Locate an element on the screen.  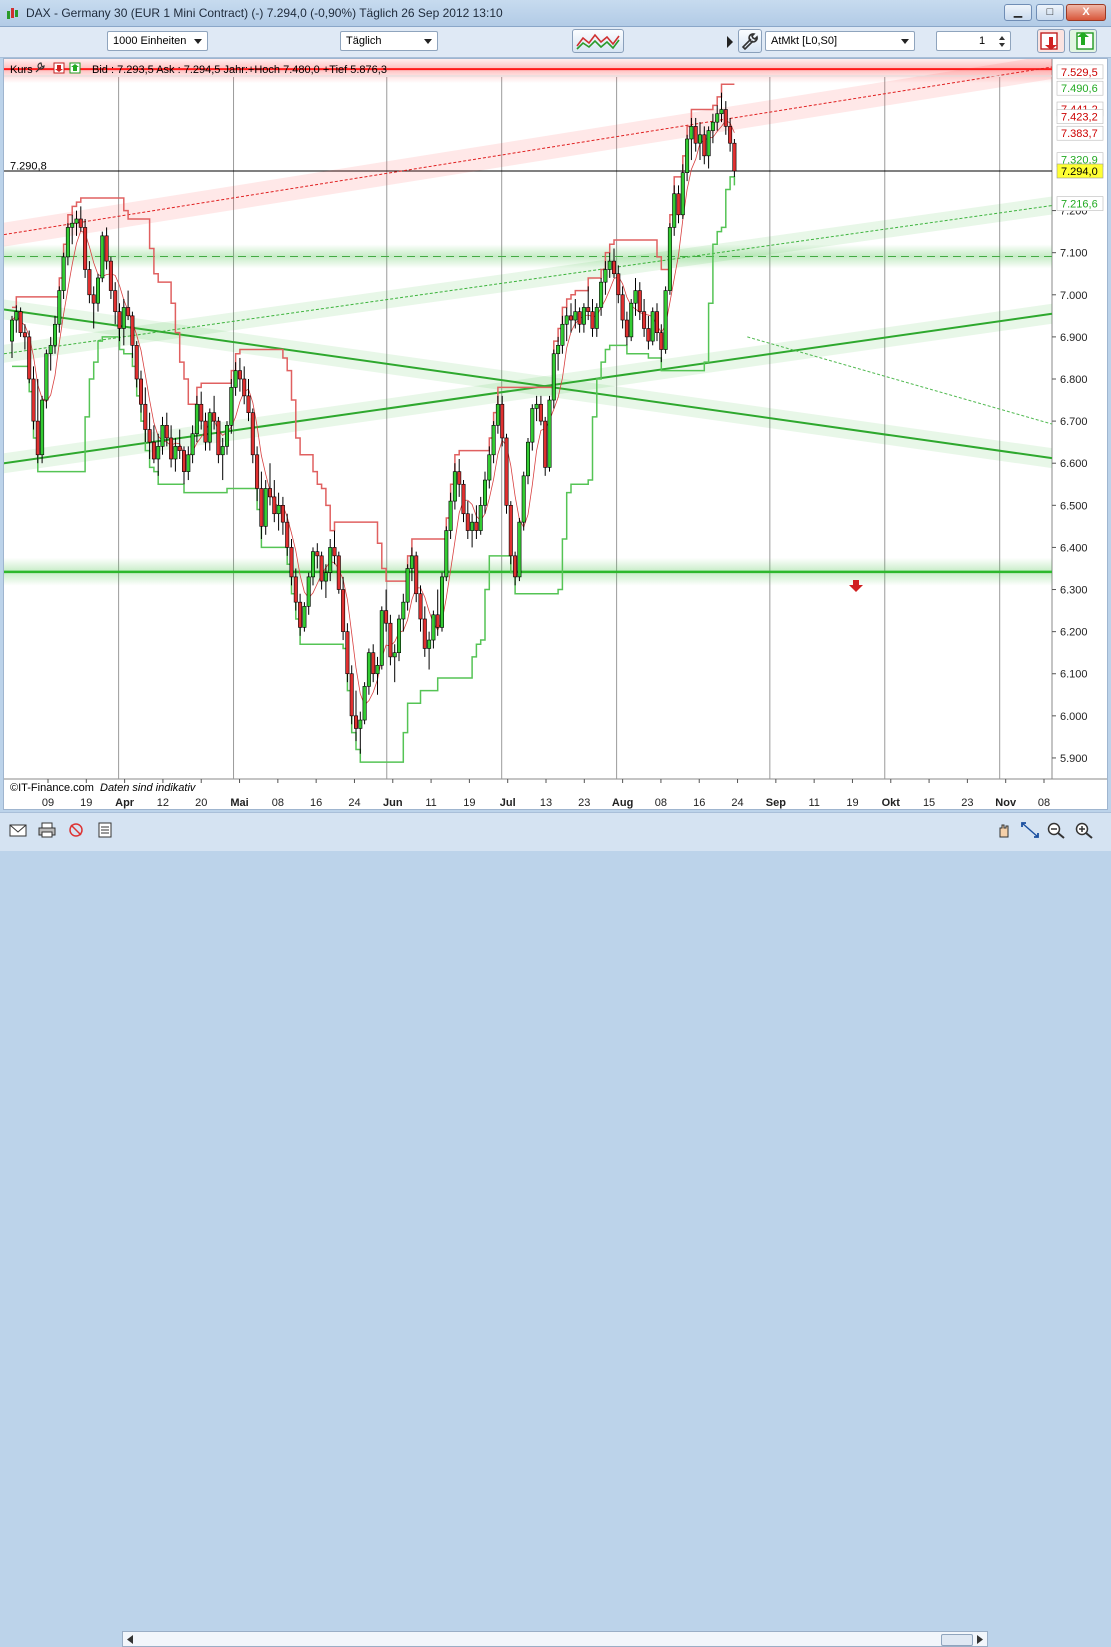
x-tick-label: Apr is located at coordinates (125, 803).